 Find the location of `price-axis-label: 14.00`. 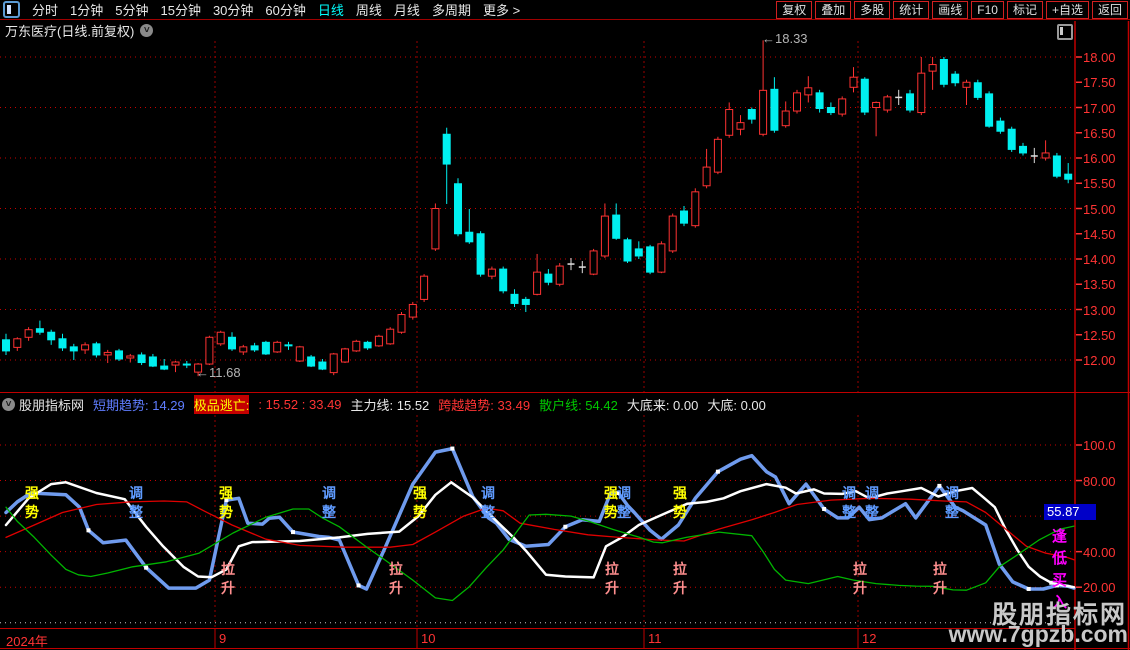

price-axis-label: 14.00 is located at coordinates (1099, 259).